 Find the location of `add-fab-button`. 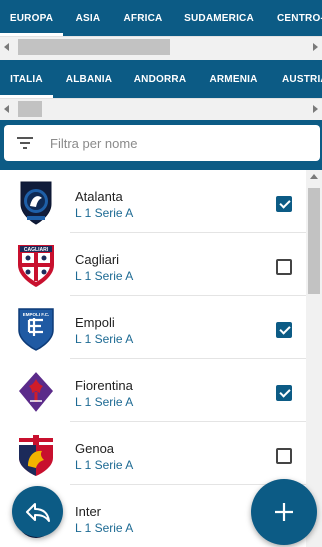

add-fab-button is located at coordinates (284, 512).